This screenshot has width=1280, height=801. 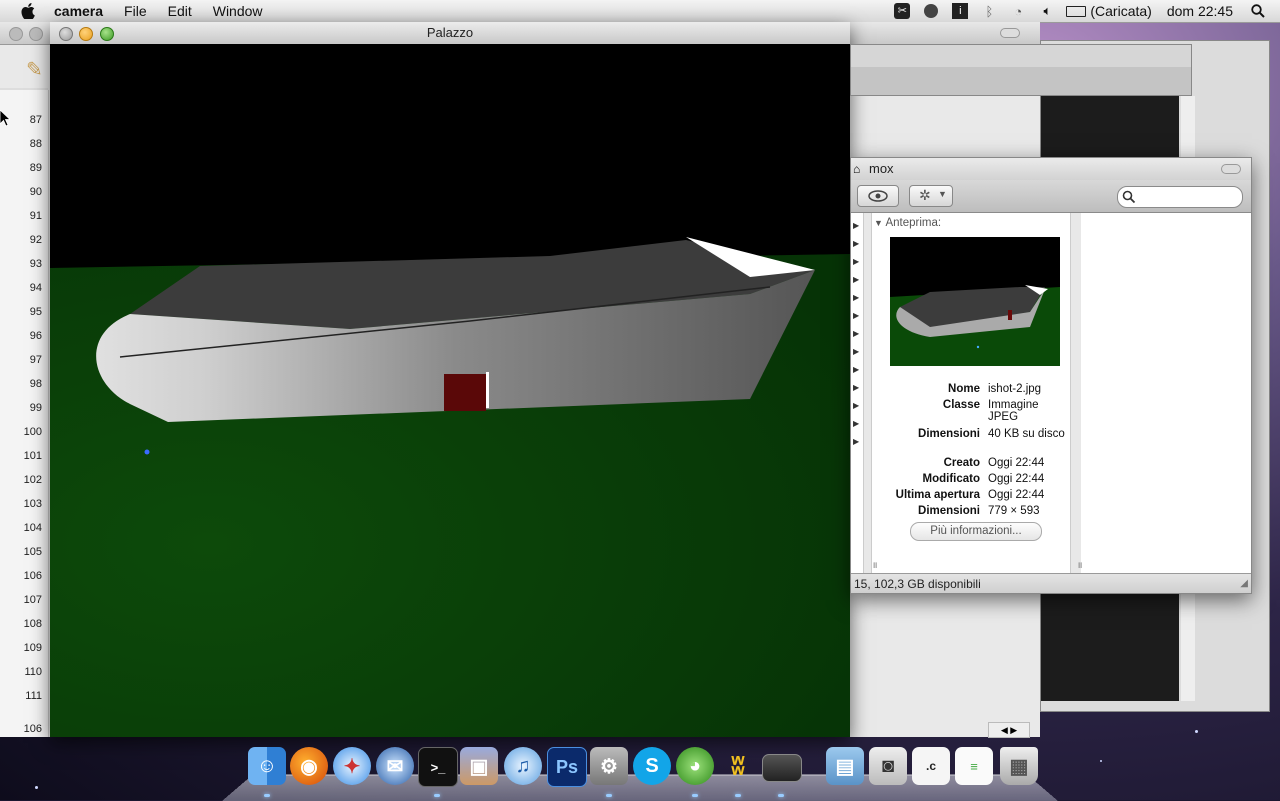 What do you see at coordinates (989, 11) in the screenshot?
I see `bluetooth-icon: ᛒ` at bounding box center [989, 11].